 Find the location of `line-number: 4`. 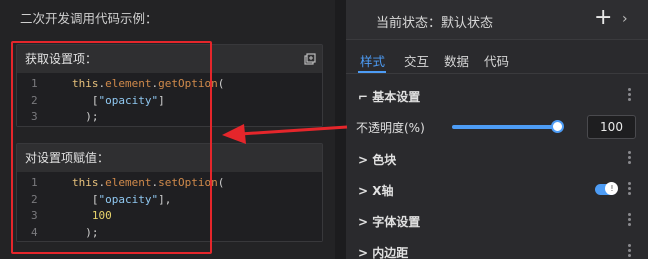

line-number: 4 is located at coordinates (34, 232).